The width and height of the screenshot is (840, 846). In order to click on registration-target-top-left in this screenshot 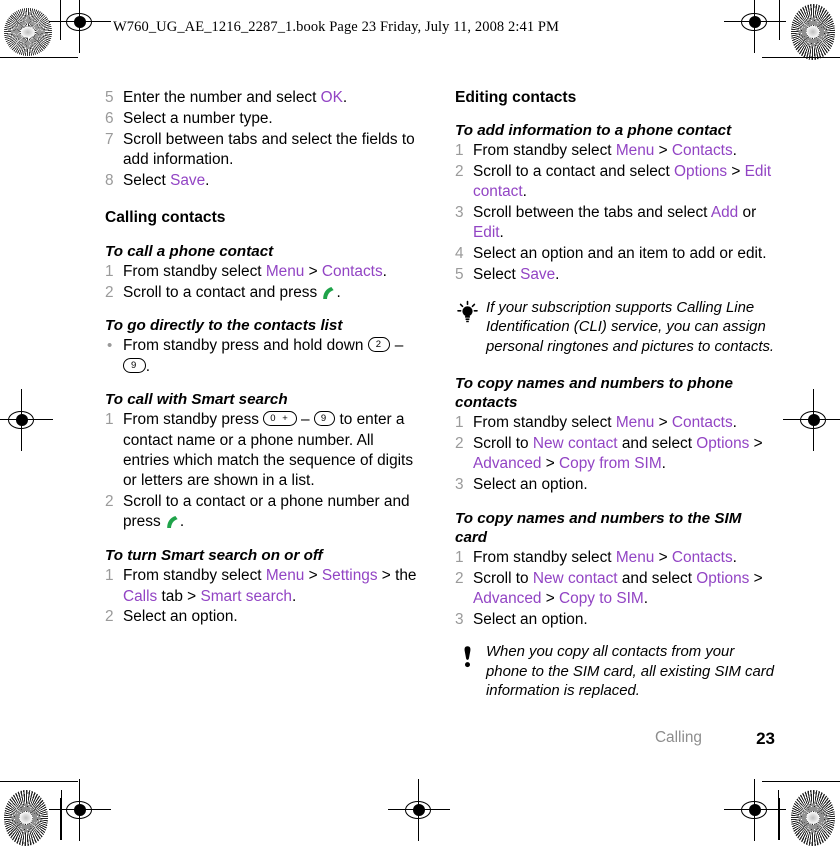, I will do `click(80, 26)`.